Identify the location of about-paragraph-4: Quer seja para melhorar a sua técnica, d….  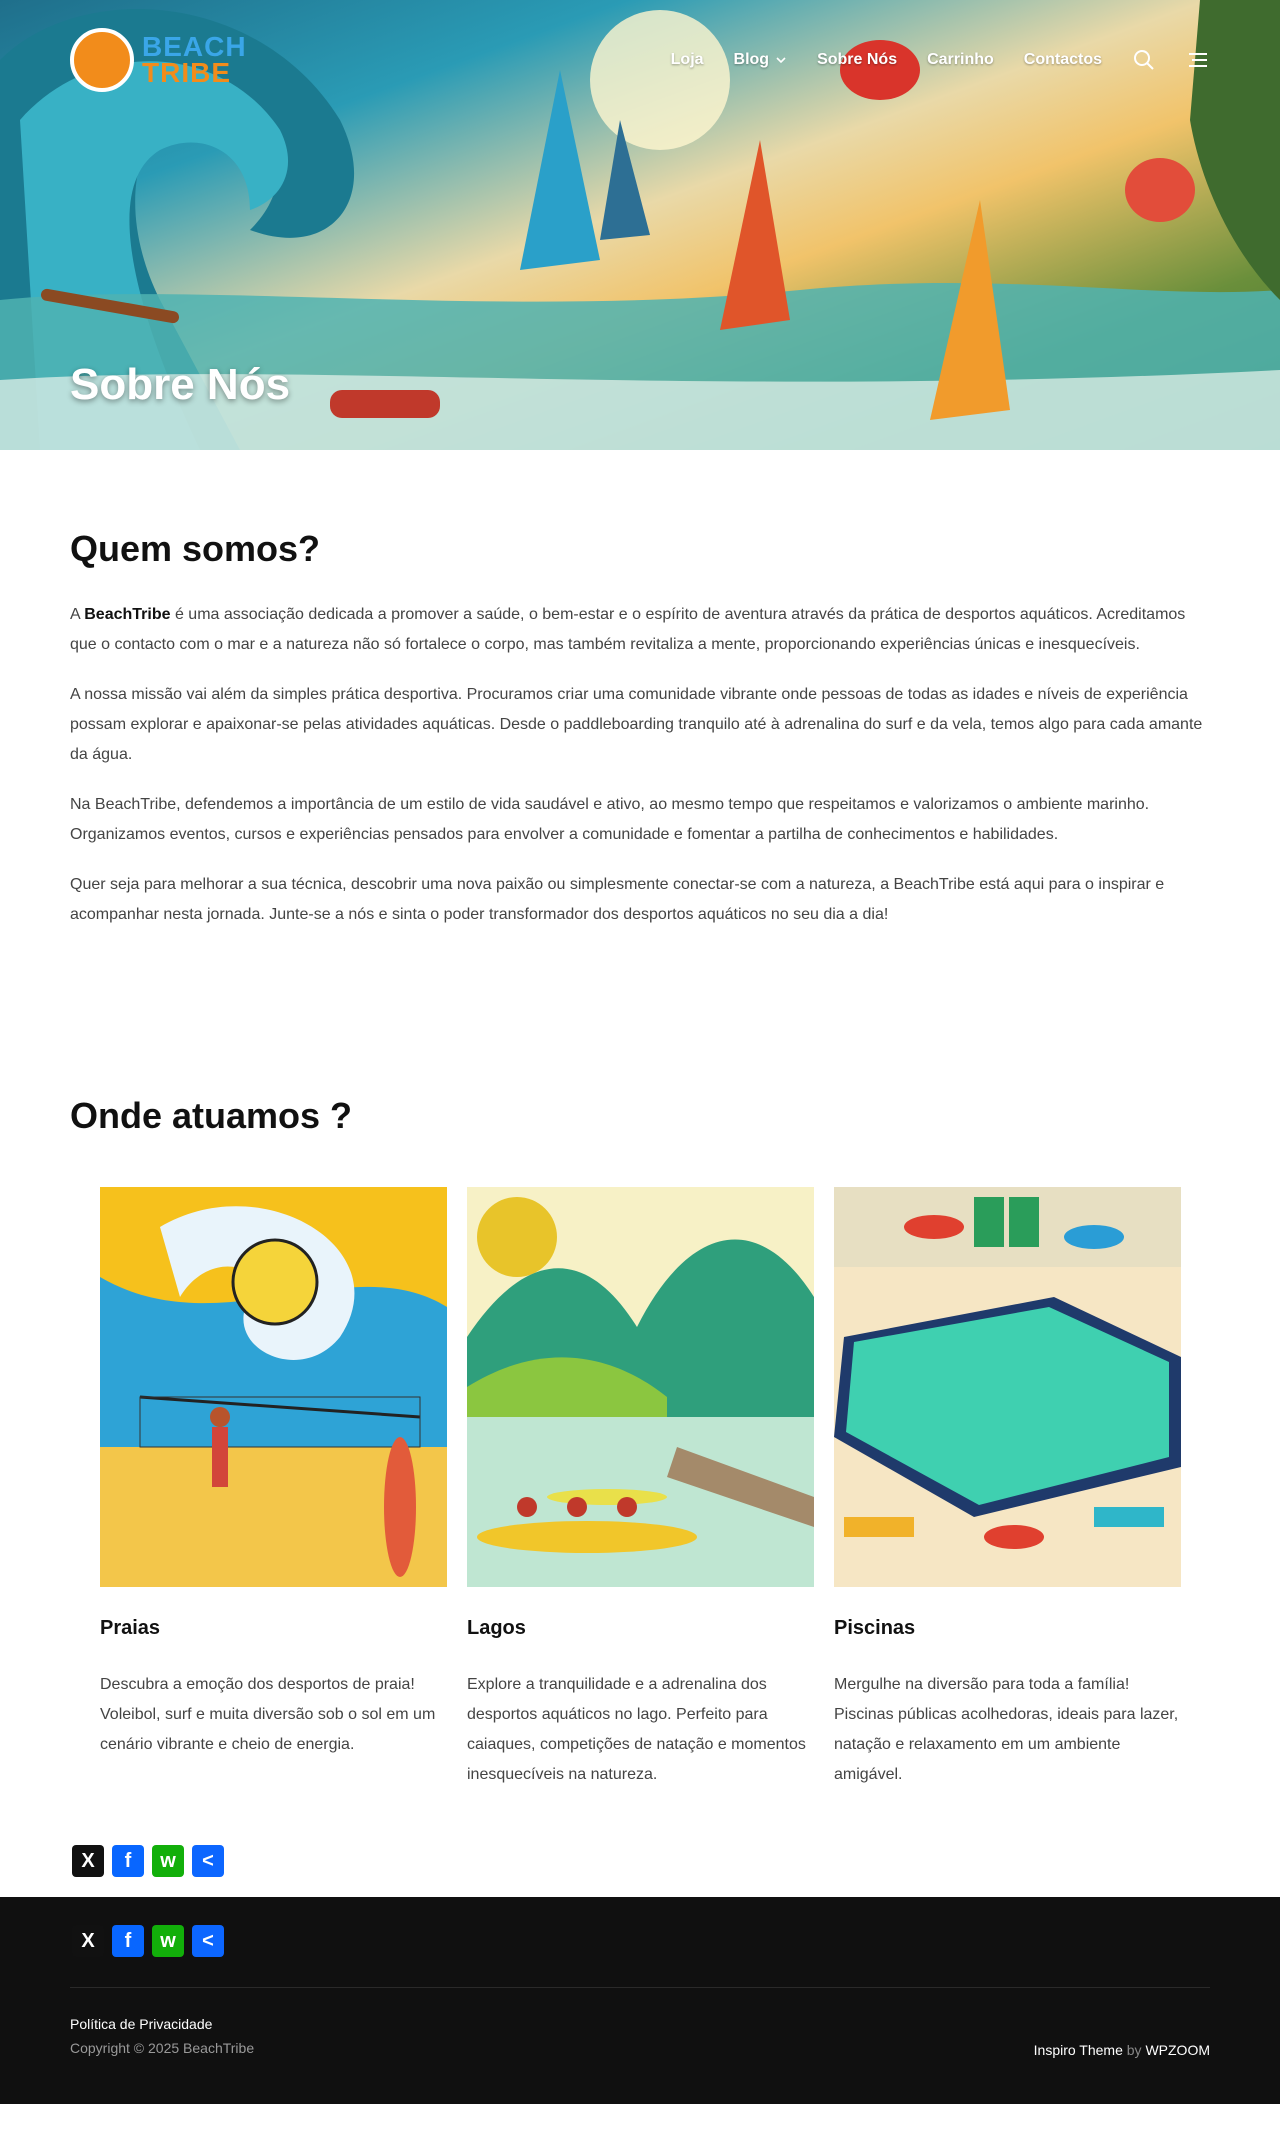
(617, 899).